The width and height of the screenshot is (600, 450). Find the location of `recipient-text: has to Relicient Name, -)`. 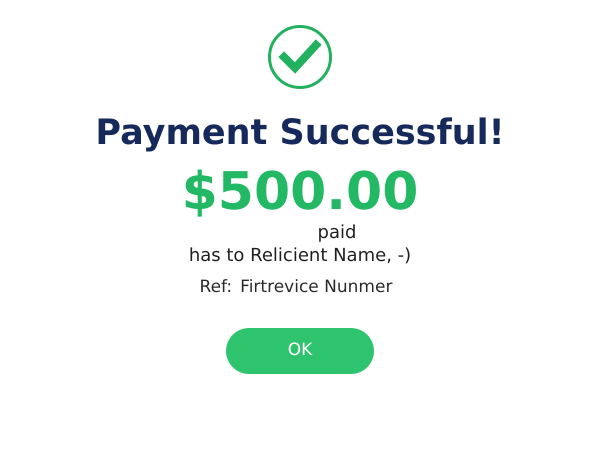

recipient-text: has to Relicient Name, -) is located at coordinates (300, 256).